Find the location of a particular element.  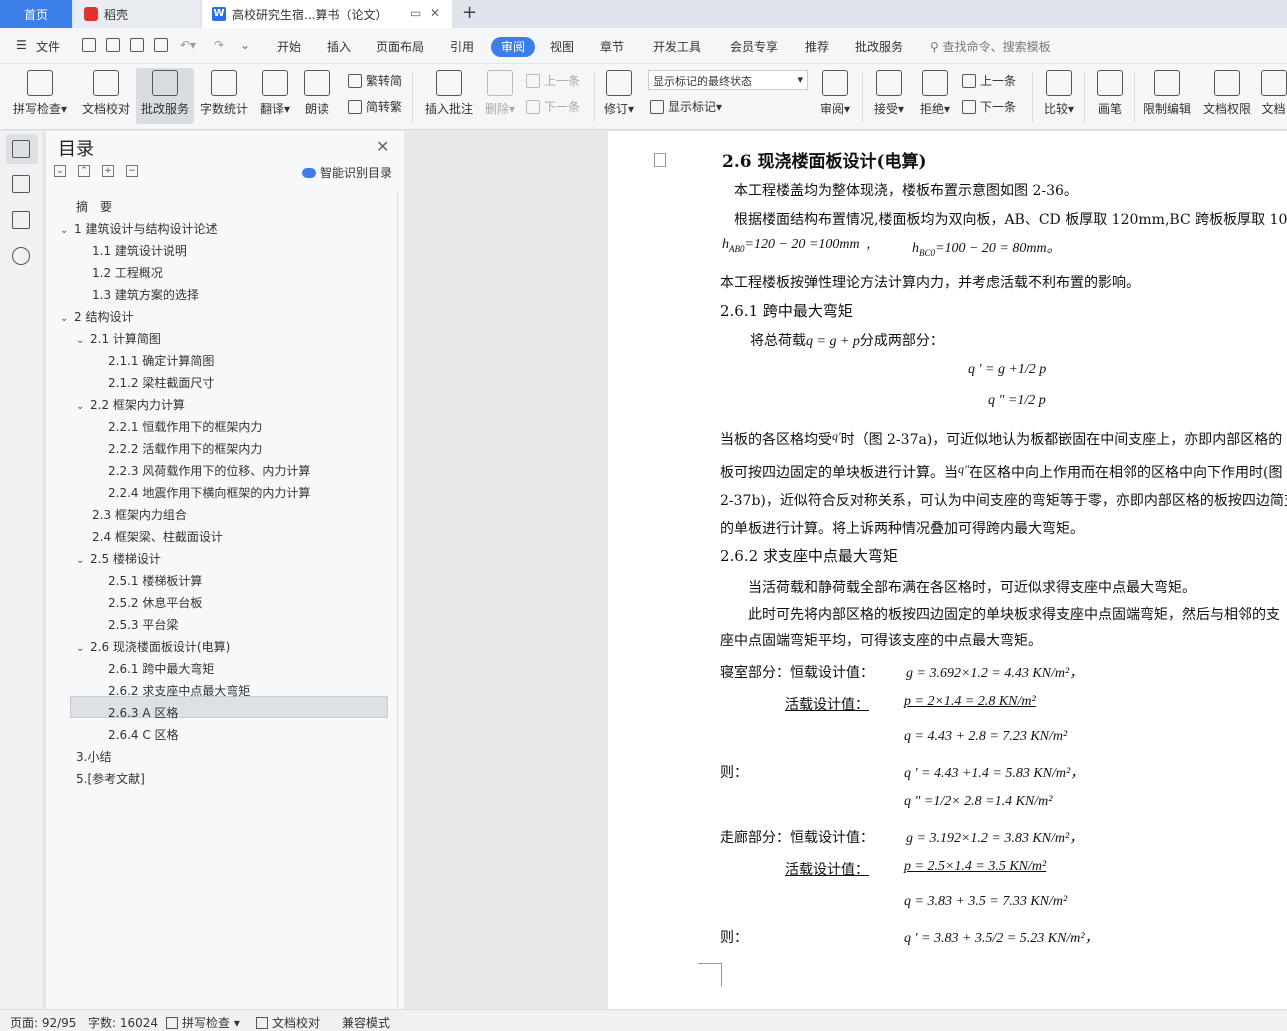

show-markup-button: 显示标记 ▾ is located at coordinates (686, 106).